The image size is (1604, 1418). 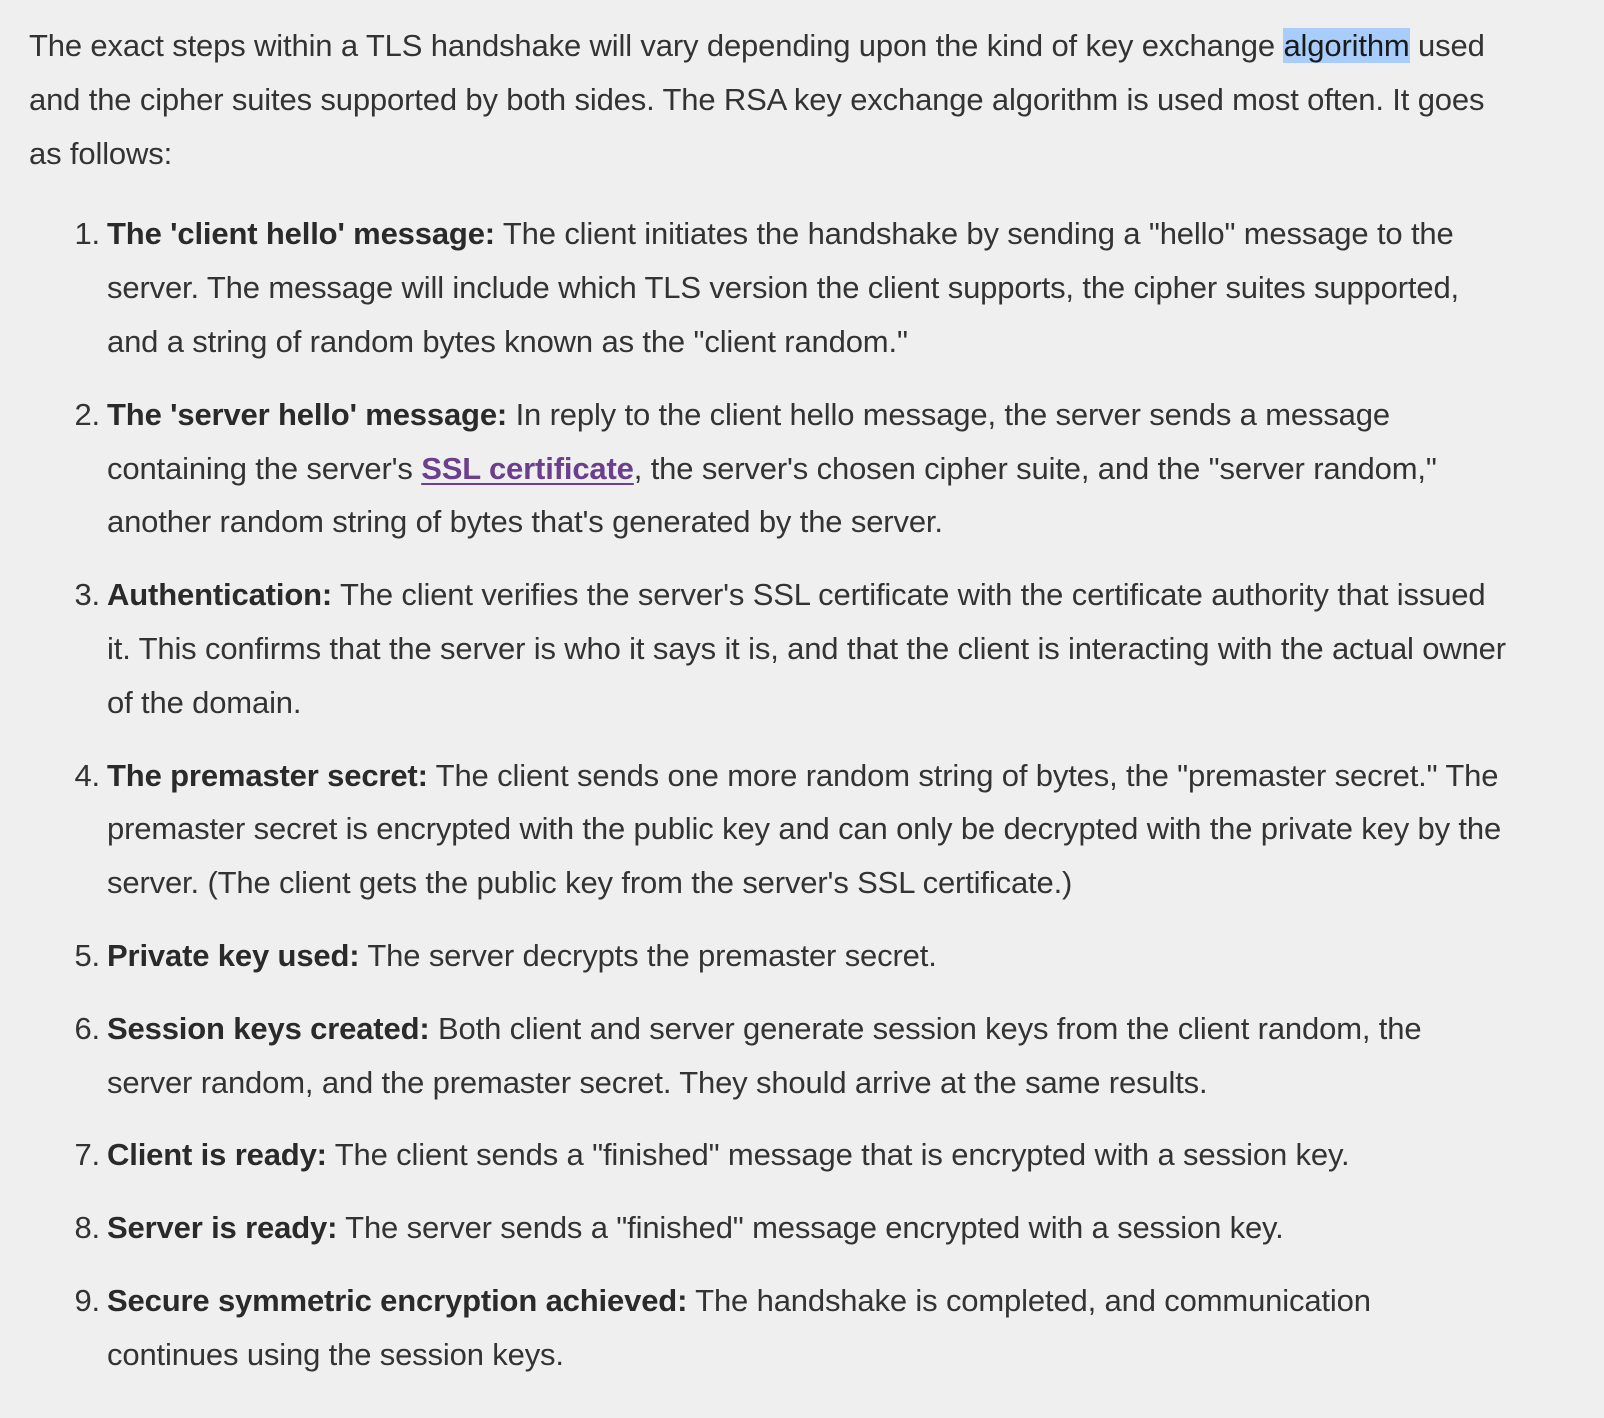 What do you see at coordinates (87, 1300) in the screenshot?
I see `step-number: 9.` at bounding box center [87, 1300].